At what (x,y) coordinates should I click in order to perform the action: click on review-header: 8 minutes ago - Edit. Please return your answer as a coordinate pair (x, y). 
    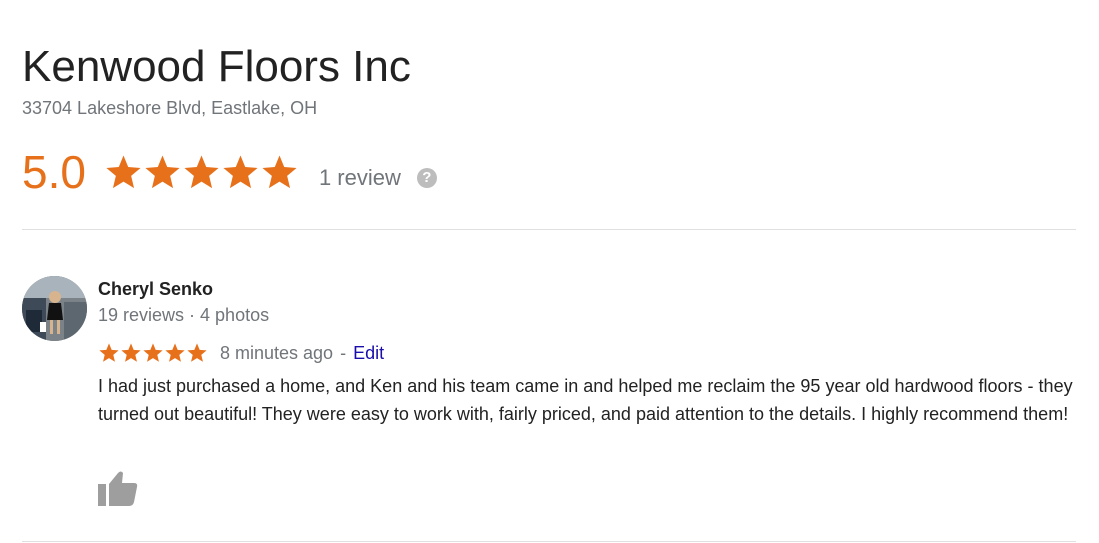
    Looking at the image, I should click on (241, 353).